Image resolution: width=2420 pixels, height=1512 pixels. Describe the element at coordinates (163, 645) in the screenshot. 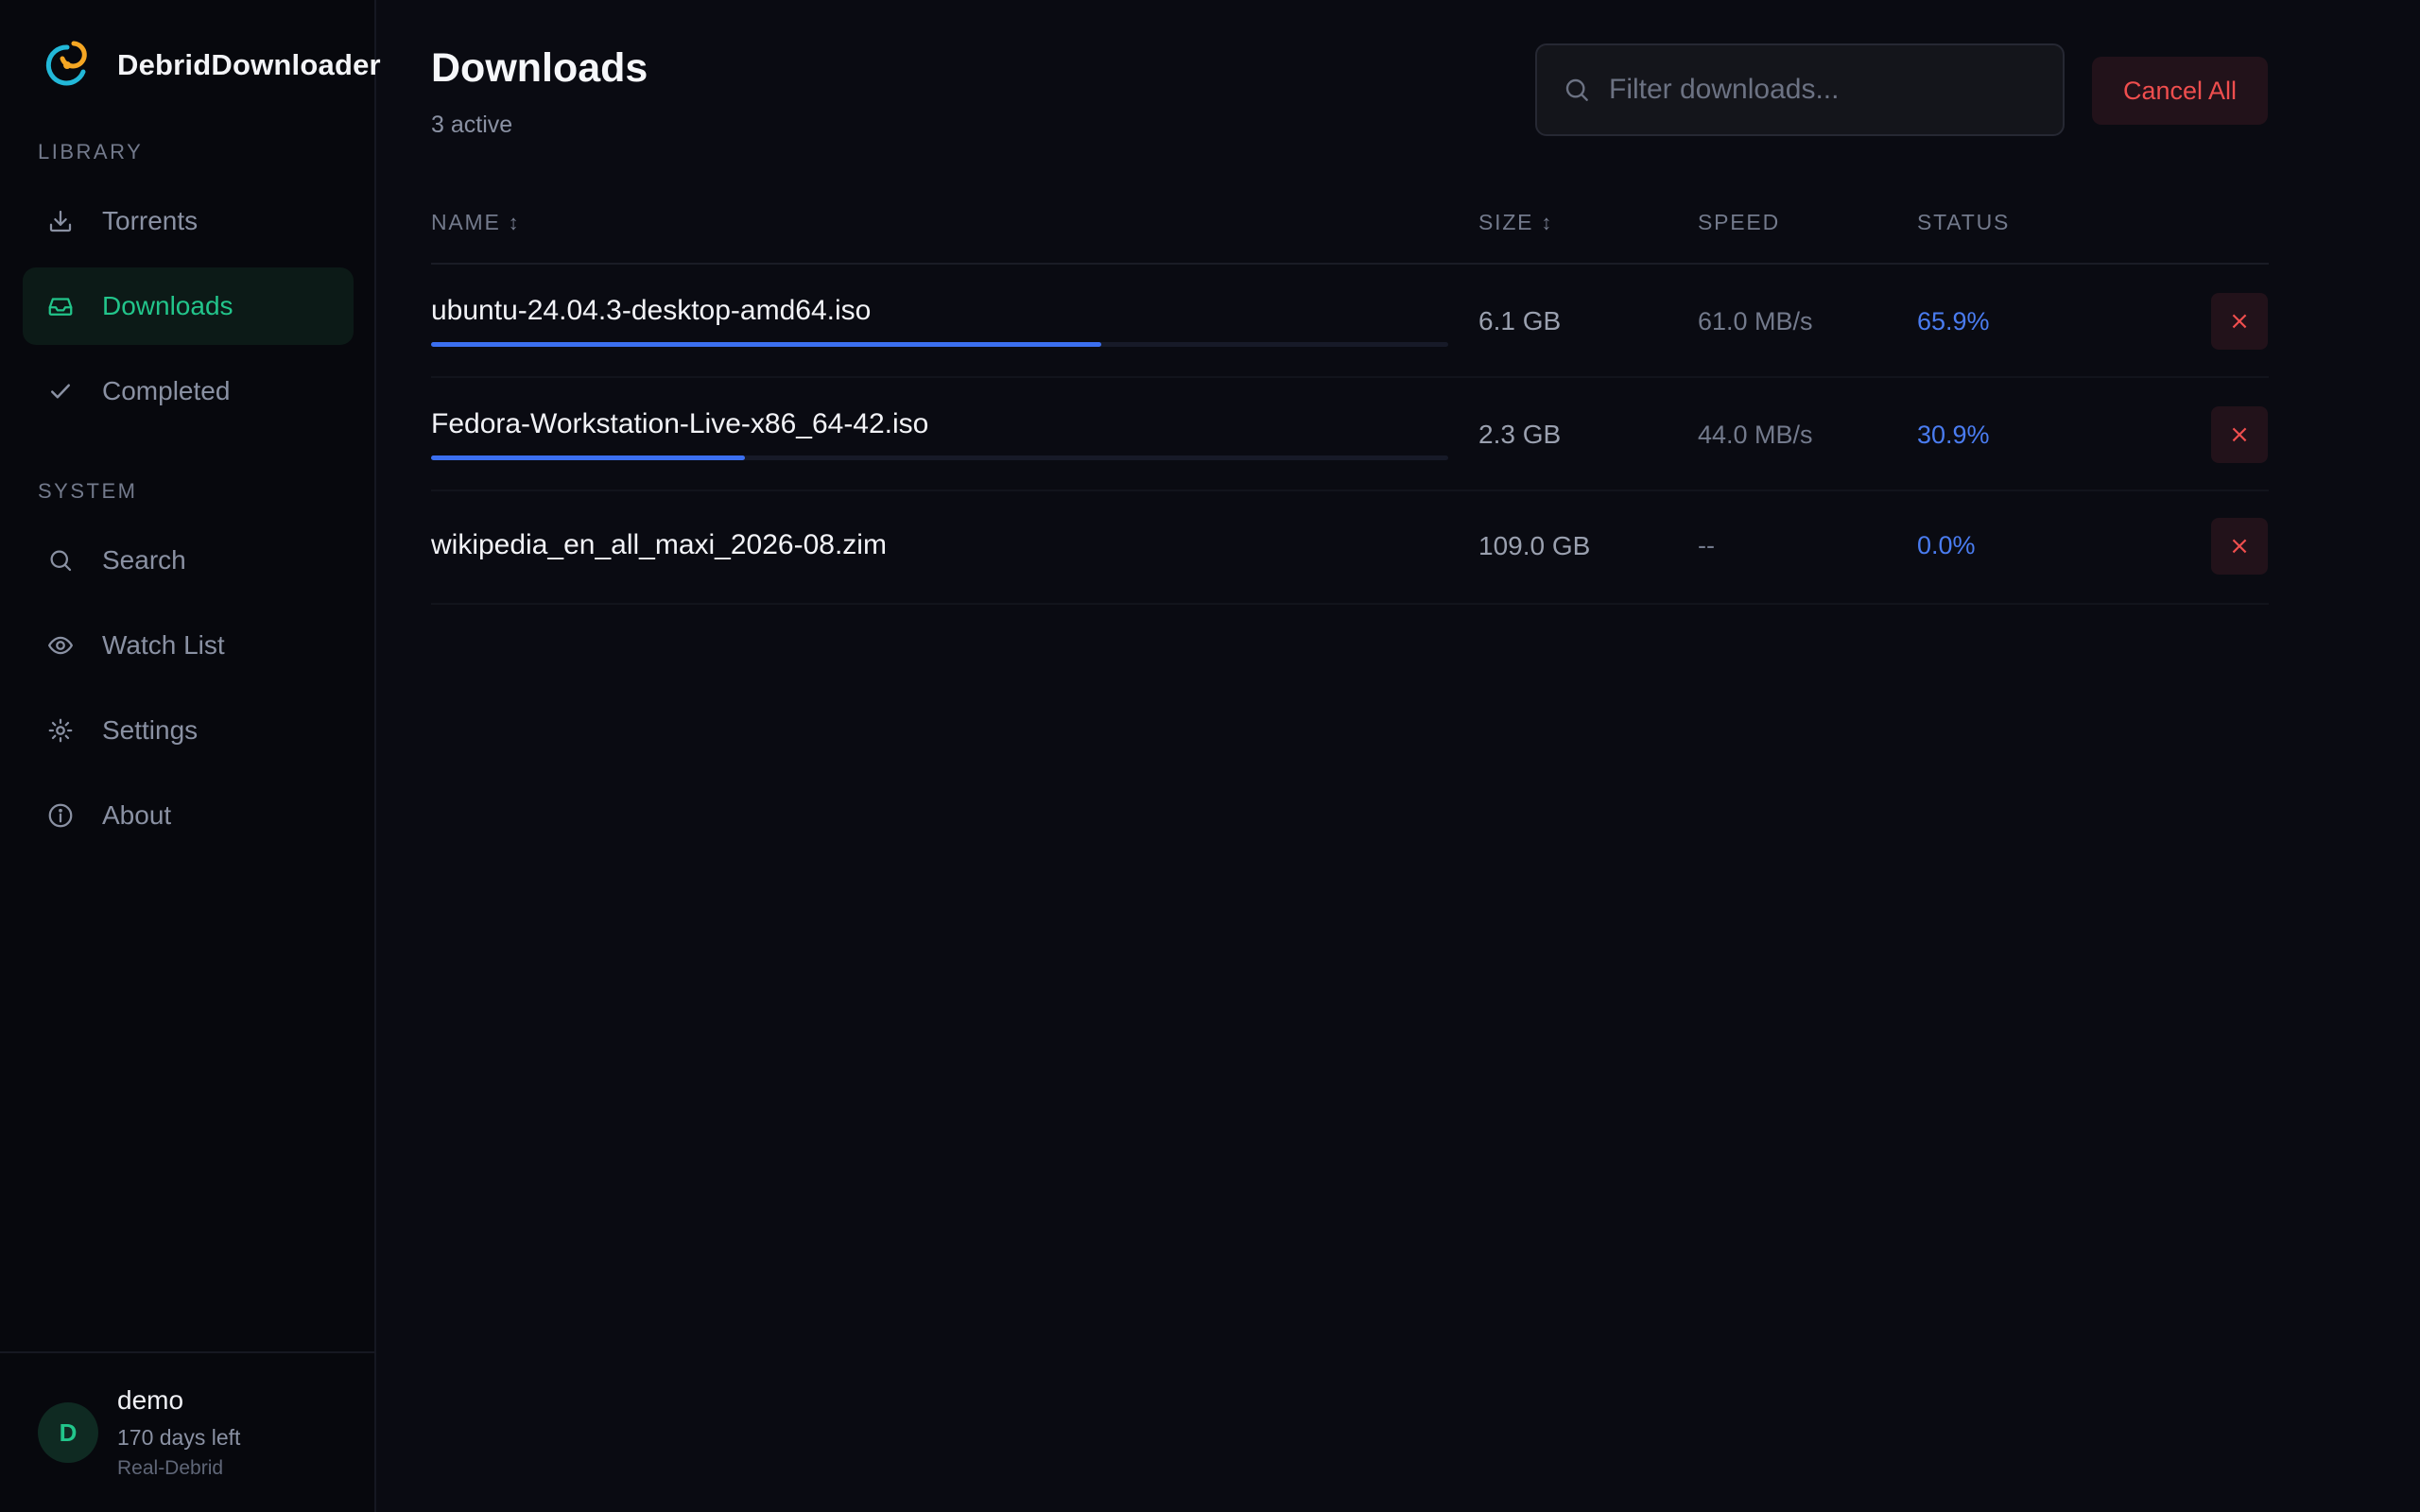

I see `sidebar-item-label: Watch List` at that location.